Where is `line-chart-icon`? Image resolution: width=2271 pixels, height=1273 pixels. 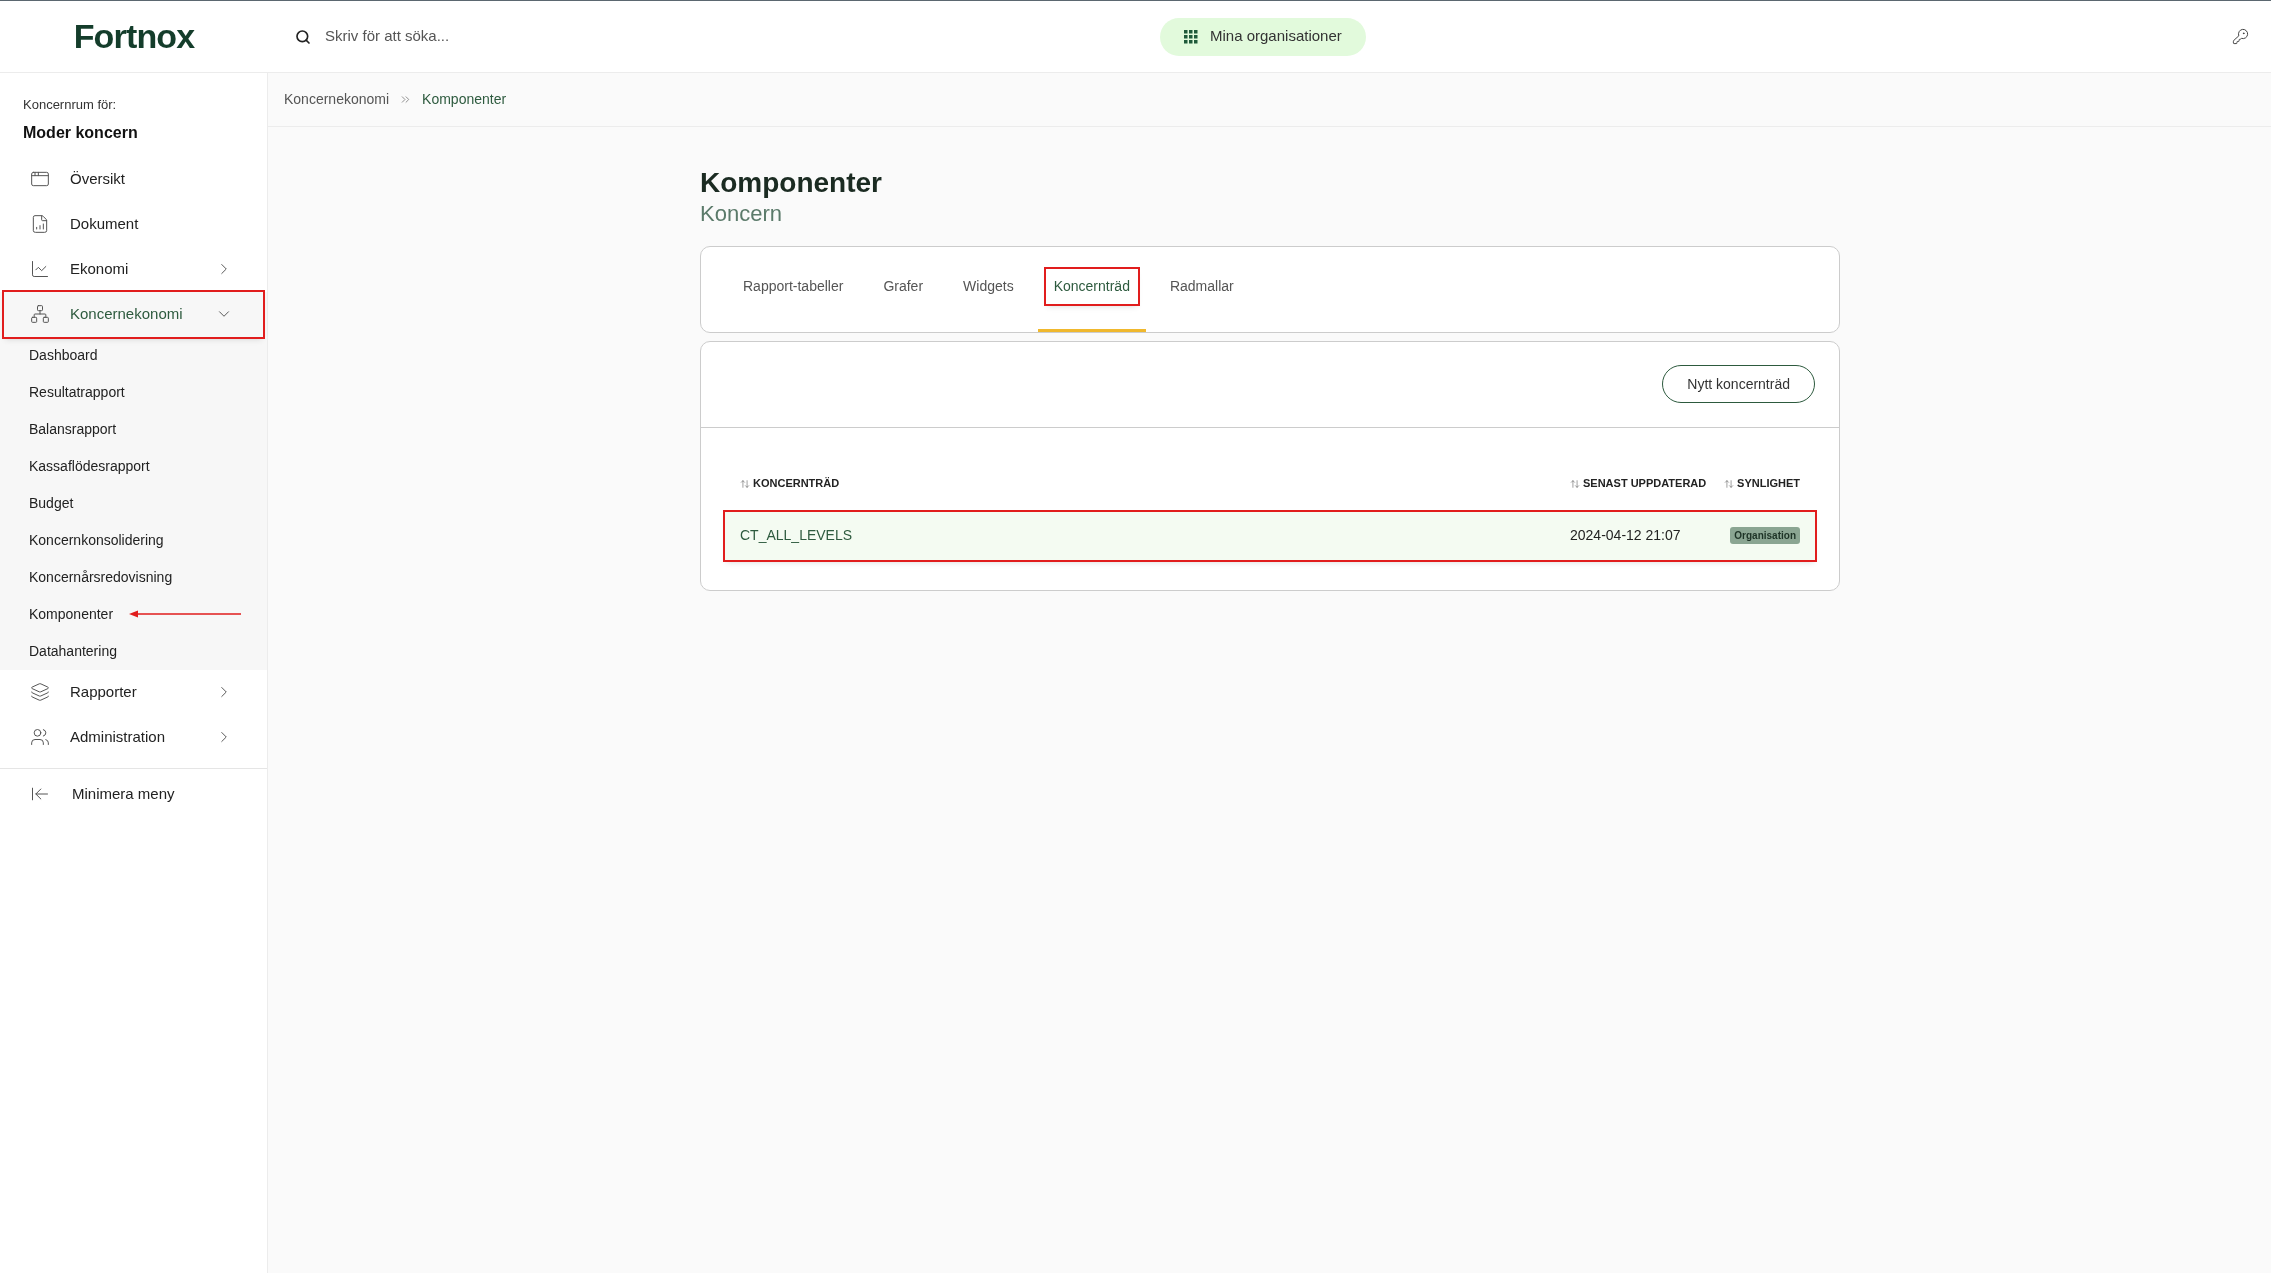 line-chart-icon is located at coordinates (40, 269).